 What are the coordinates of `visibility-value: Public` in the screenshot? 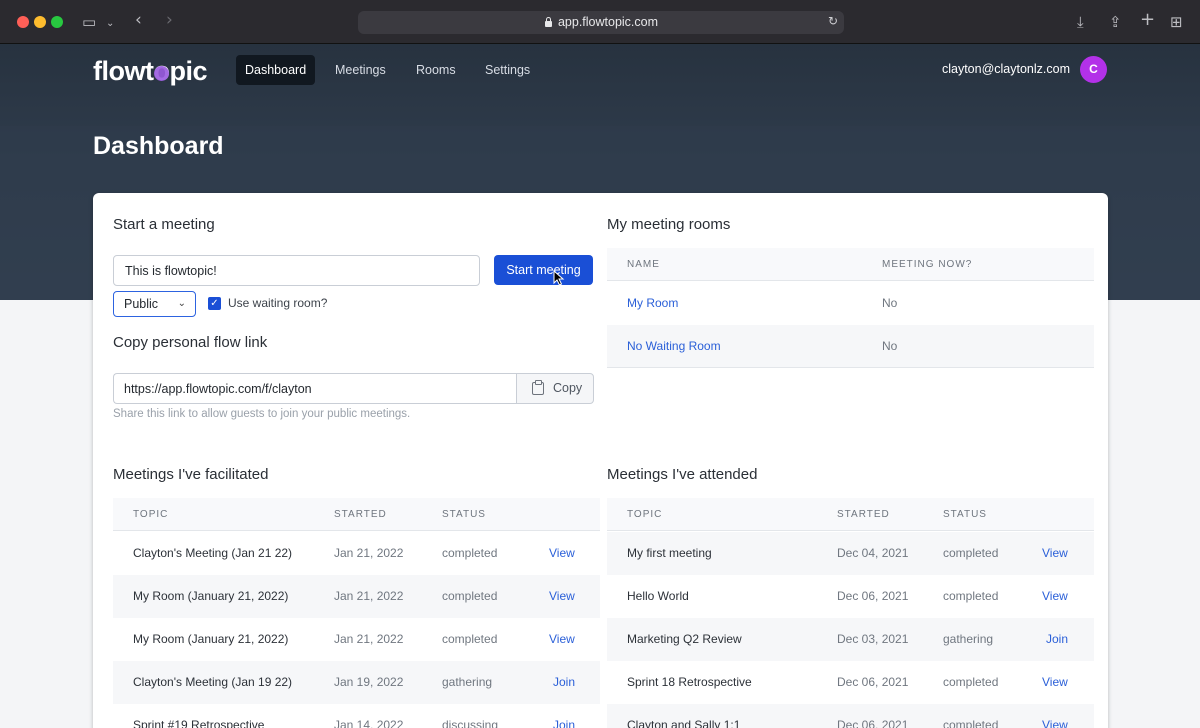 It's located at (141, 304).